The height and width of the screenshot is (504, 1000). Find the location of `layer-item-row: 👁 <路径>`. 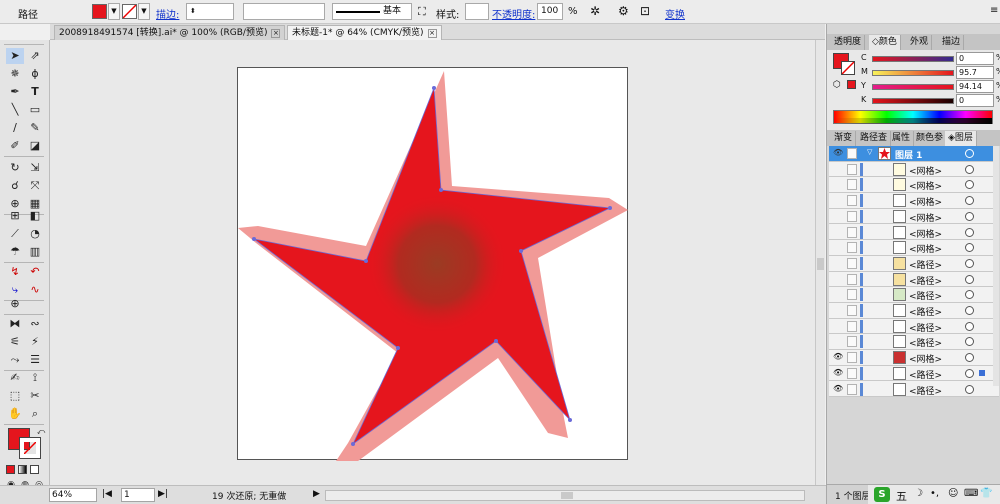

layer-item-row: 👁 <路径> is located at coordinates (914, 373).